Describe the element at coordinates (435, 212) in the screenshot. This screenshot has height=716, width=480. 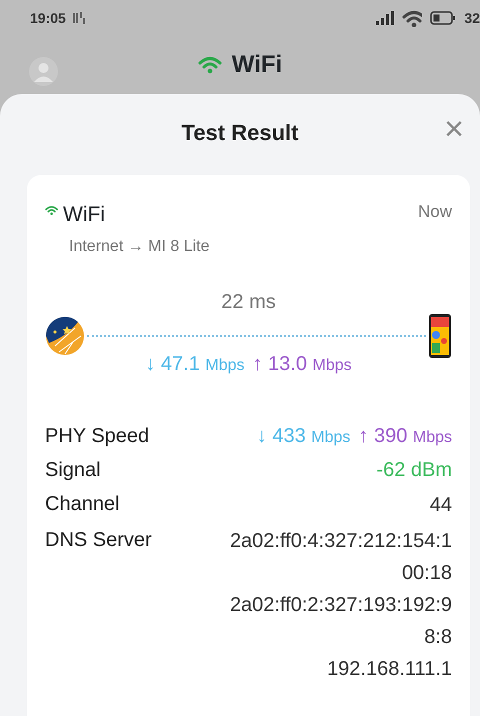
I see `test-time: Now` at that location.